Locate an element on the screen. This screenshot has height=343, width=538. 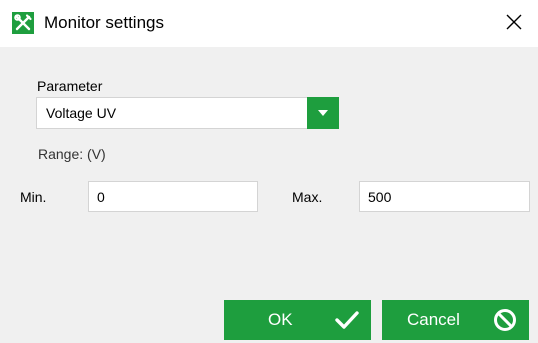
parameter-select: Voltage UV is located at coordinates (187, 113).